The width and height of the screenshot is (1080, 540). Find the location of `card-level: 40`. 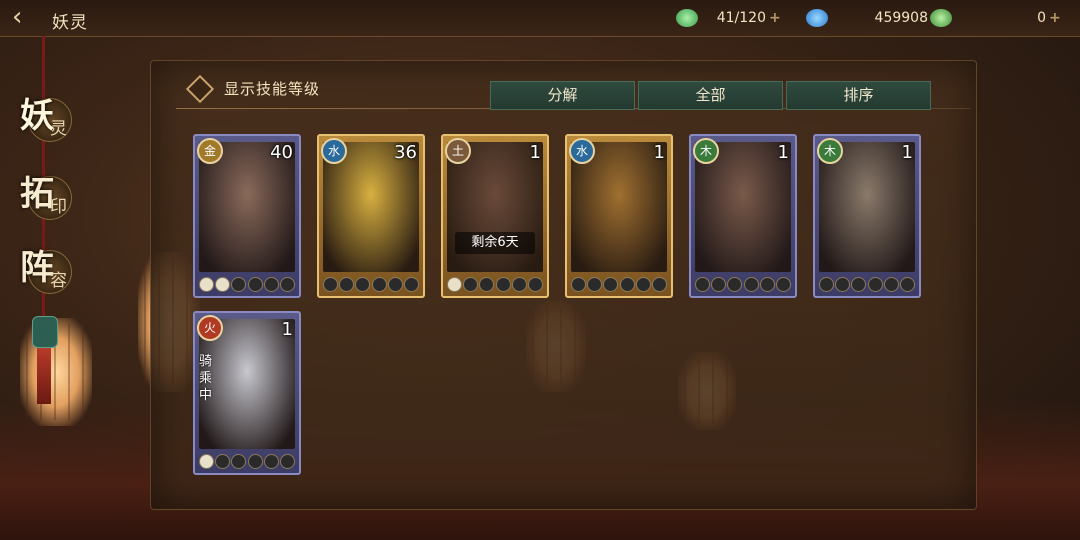

card-level: 40 is located at coordinates (281, 152).